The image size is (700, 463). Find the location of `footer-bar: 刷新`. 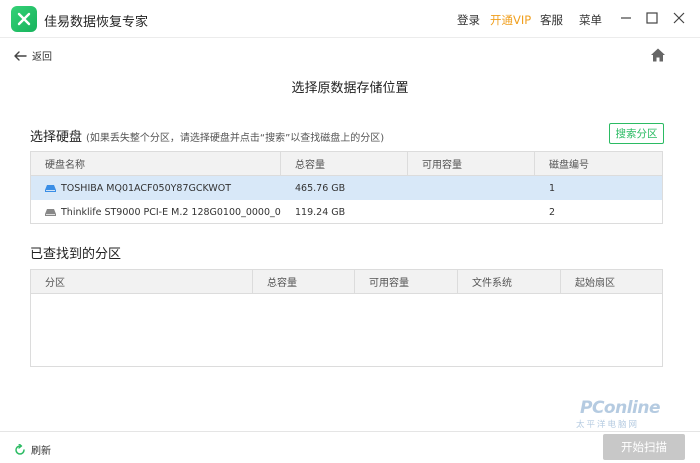

footer-bar: 刷新 is located at coordinates (350, 447).